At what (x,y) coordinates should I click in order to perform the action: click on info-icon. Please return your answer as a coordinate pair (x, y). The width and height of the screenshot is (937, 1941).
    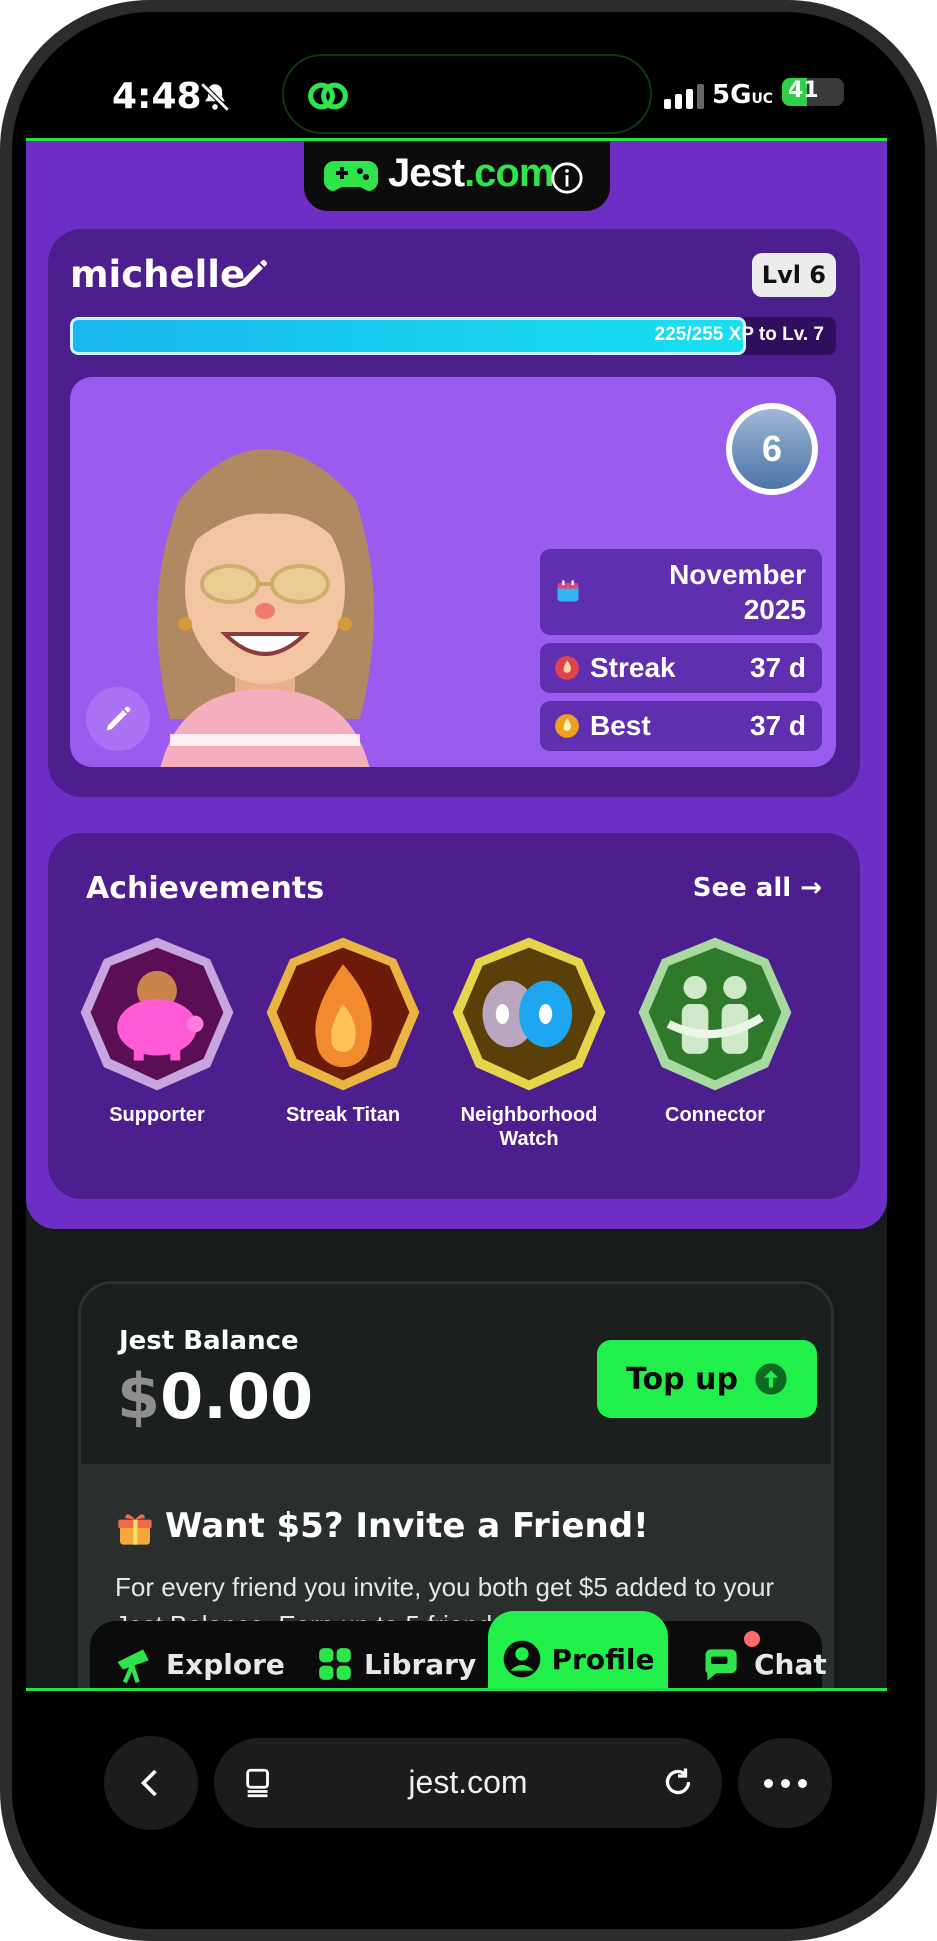
    Looking at the image, I should click on (567, 178).